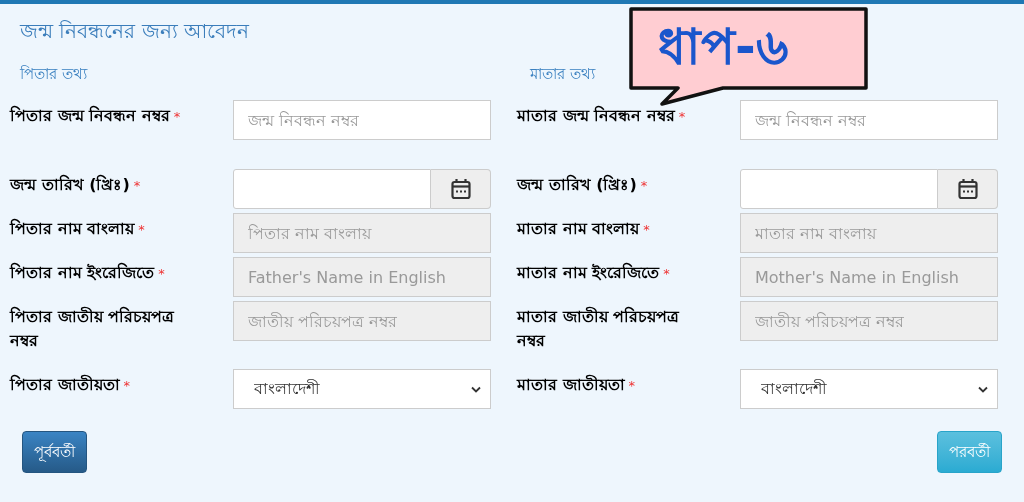  Describe the element at coordinates (90, 115) in the screenshot. I see `field-label: পিতার জন্ম নিবন্ধন নম্বর` at that location.